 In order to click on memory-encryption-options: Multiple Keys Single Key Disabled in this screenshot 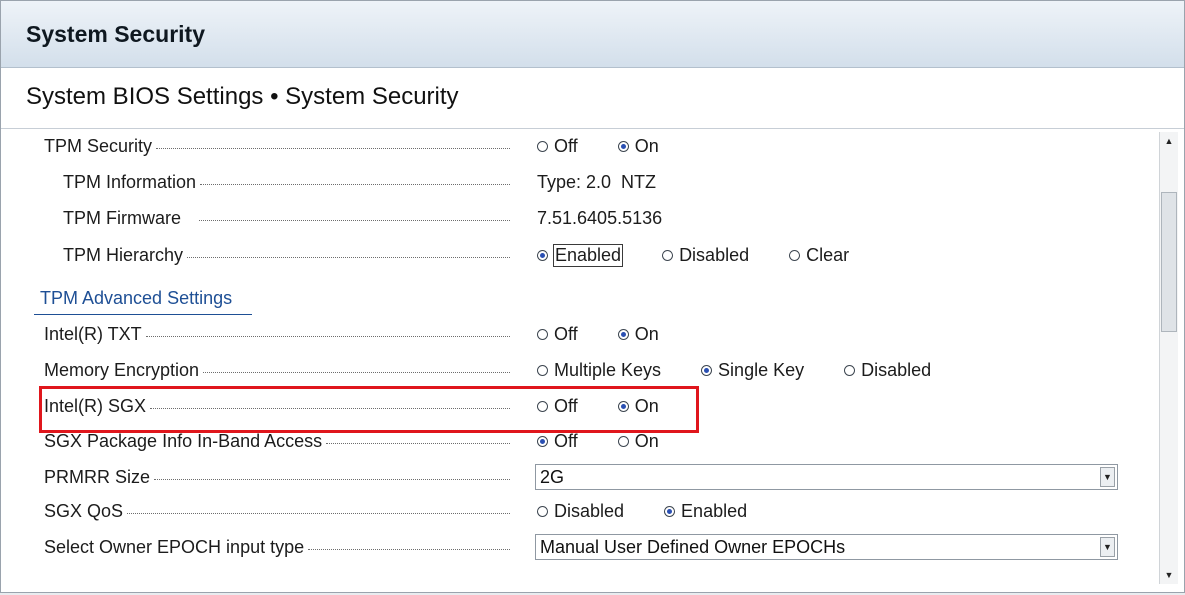, I will do `click(754, 370)`.